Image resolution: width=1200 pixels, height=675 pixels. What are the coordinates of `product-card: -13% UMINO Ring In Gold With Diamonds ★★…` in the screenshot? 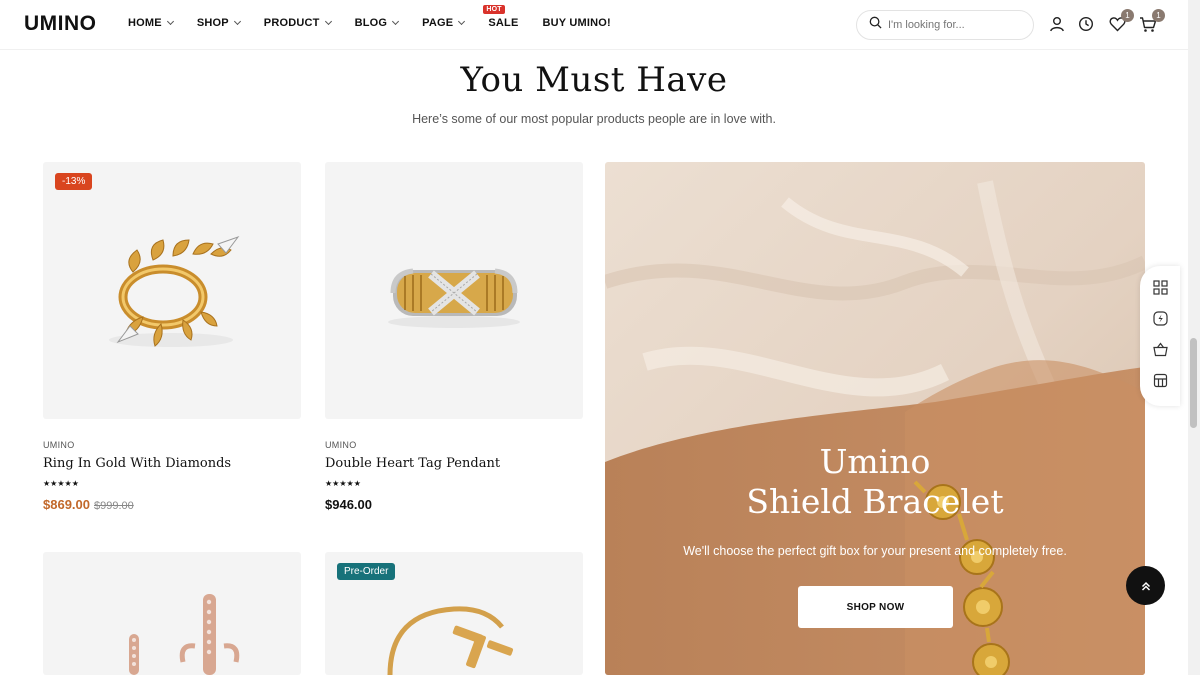 It's located at (172, 337).